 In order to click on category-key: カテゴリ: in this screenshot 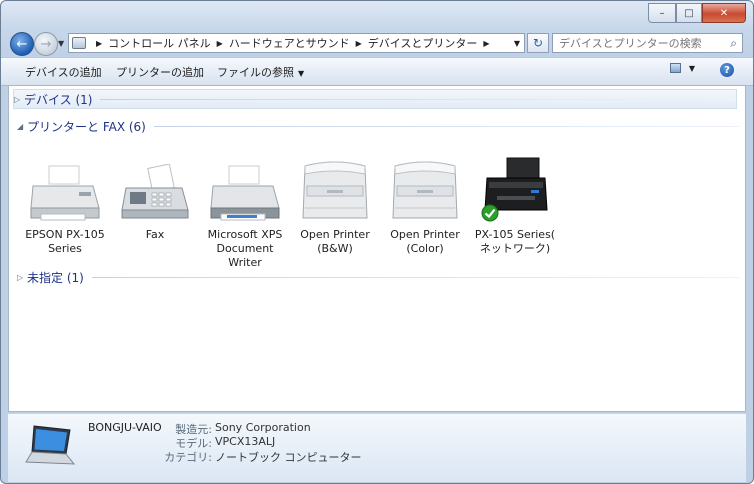, I will do `click(188, 457)`.